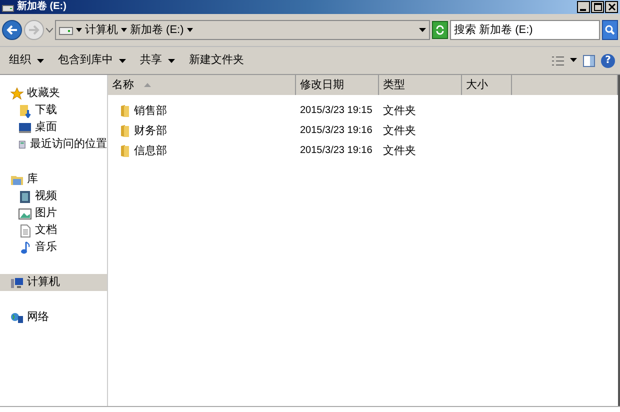 The image size is (620, 412). I want to click on search-button, so click(610, 30).